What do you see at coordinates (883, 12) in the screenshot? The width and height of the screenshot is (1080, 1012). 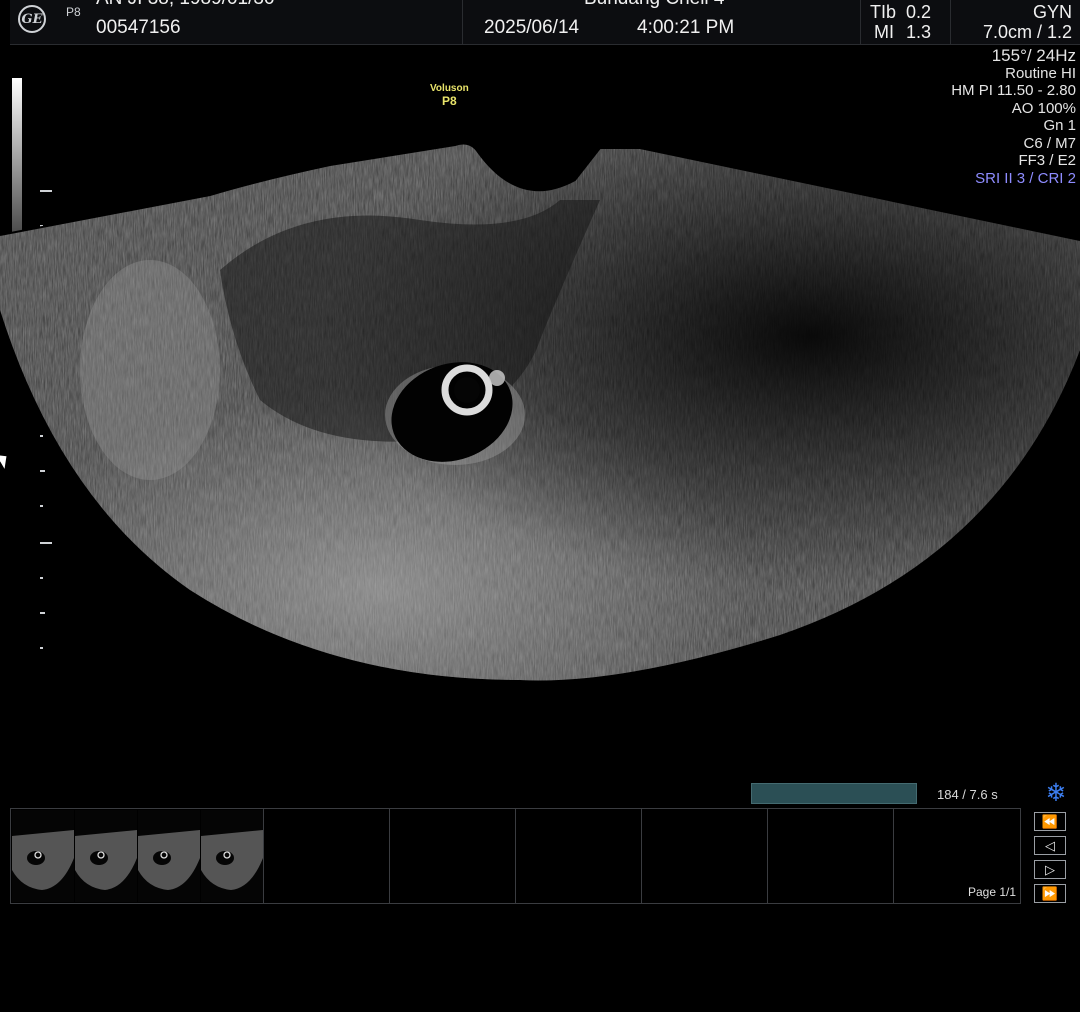 I see `tib-label: TIb` at bounding box center [883, 12].